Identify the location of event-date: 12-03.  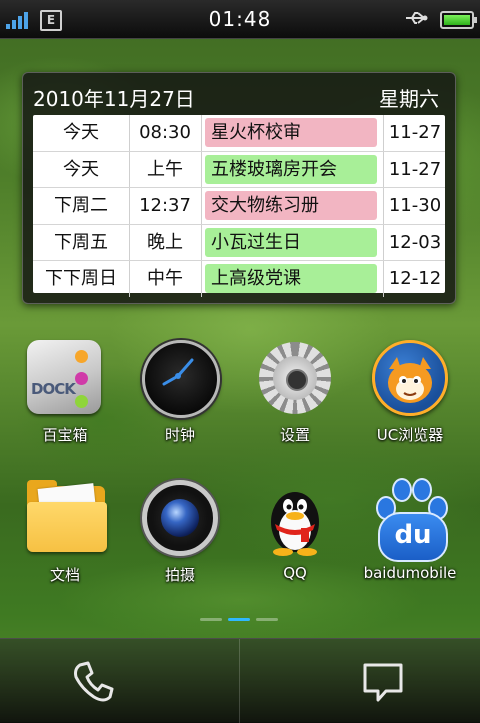
(414, 242).